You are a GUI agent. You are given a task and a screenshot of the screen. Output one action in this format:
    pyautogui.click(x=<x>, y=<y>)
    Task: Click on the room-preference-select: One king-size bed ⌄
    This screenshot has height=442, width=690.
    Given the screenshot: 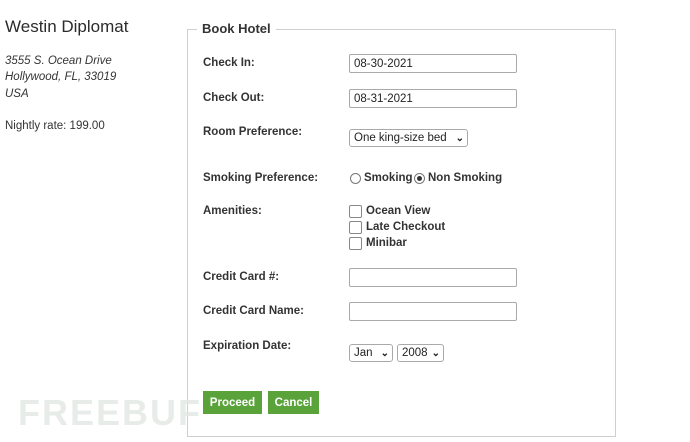 What is the action you would take?
    pyautogui.click(x=408, y=138)
    